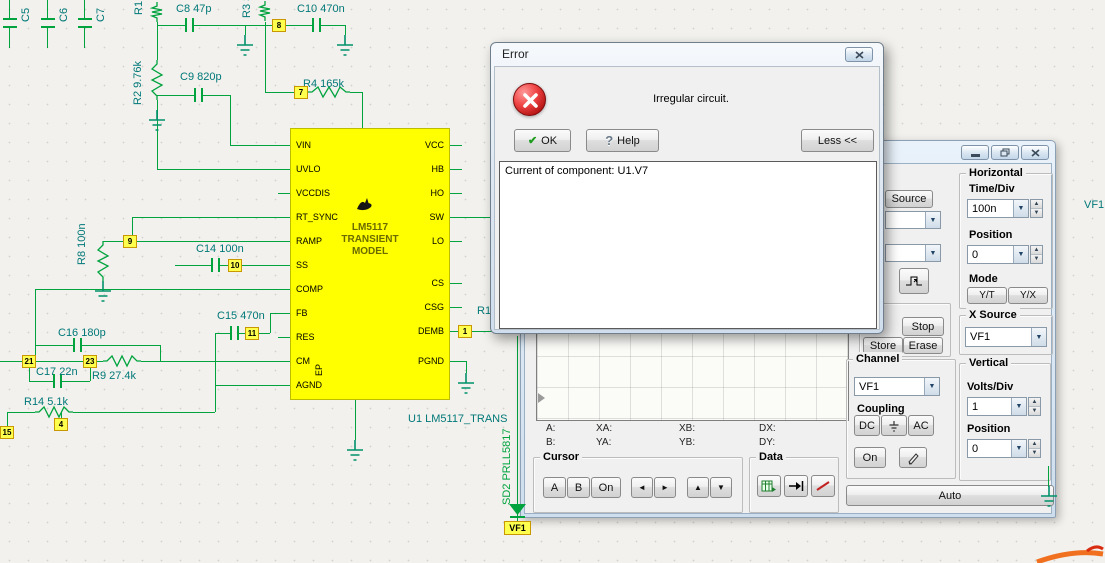 The height and width of the screenshot is (563, 1105). What do you see at coordinates (355, 450) in the screenshot?
I see `ground-symbol` at bounding box center [355, 450].